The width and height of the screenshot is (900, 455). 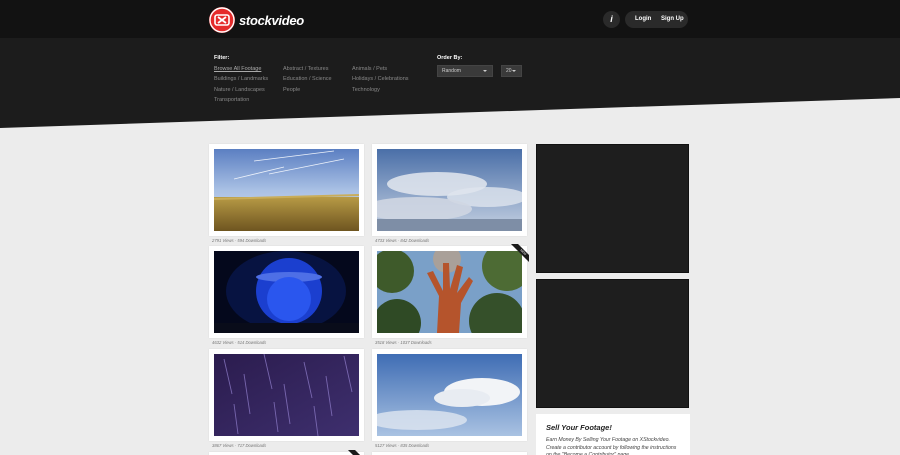 What do you see at coordinates (222, 58) in the screenshot?
I see `filter-heading: Filter:` at bounding box center [222, 58].